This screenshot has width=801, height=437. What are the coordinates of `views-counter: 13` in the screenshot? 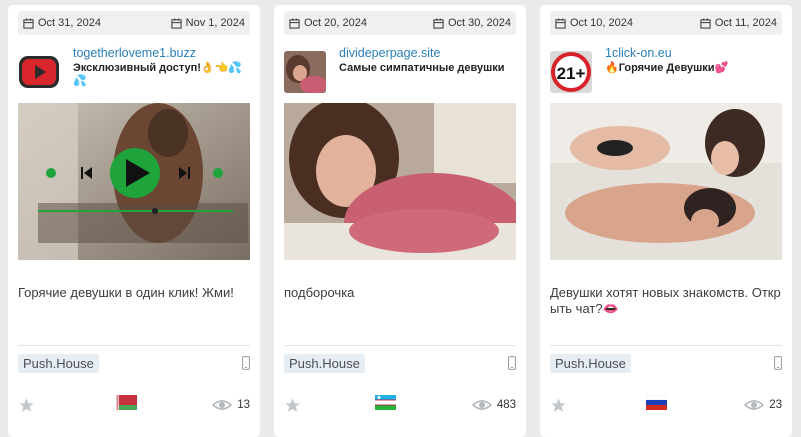 It's located at (231, 405).